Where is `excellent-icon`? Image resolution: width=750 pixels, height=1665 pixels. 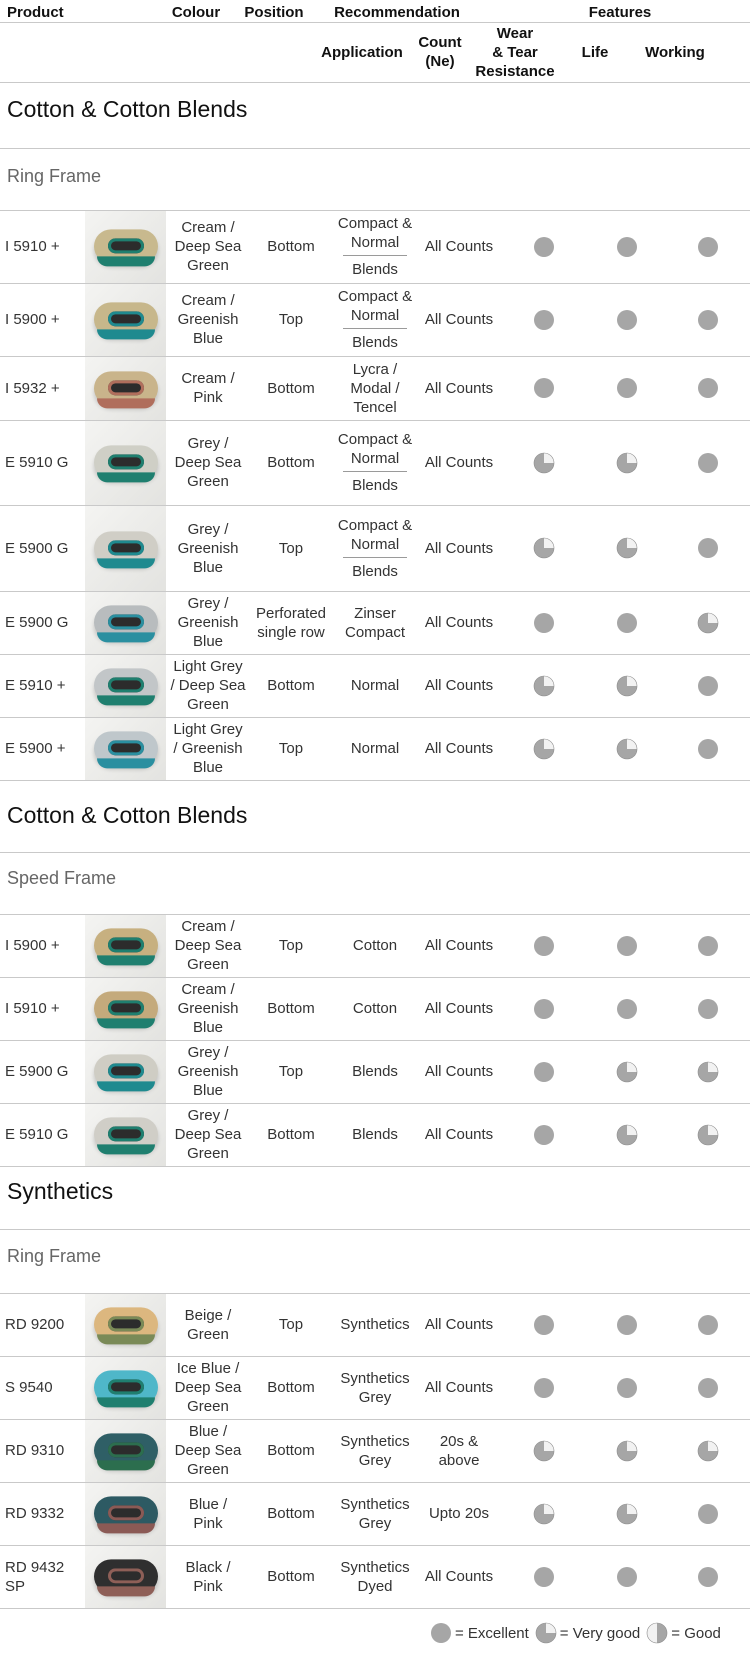
excellent-icon is located at coordinates (441, 1633).